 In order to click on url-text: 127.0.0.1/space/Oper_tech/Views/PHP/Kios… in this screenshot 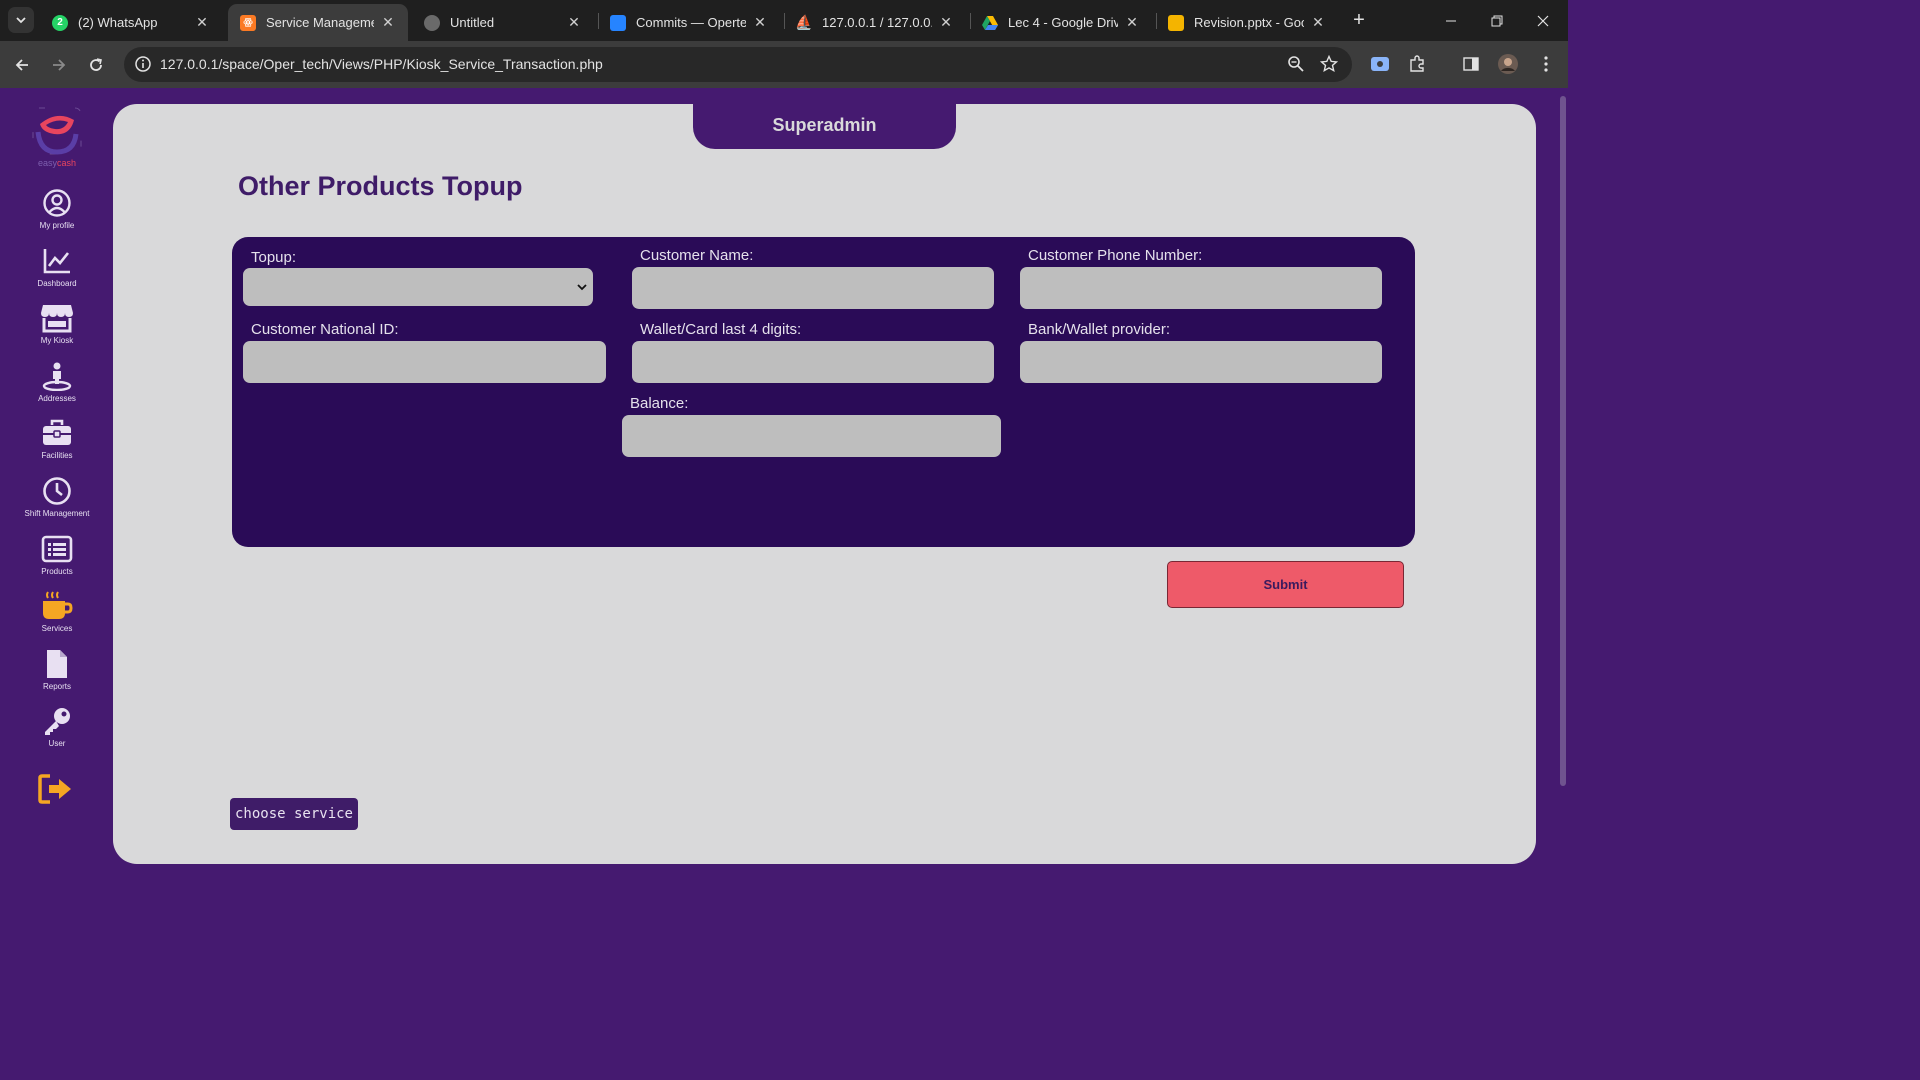, I will do `click(381, 64)`.